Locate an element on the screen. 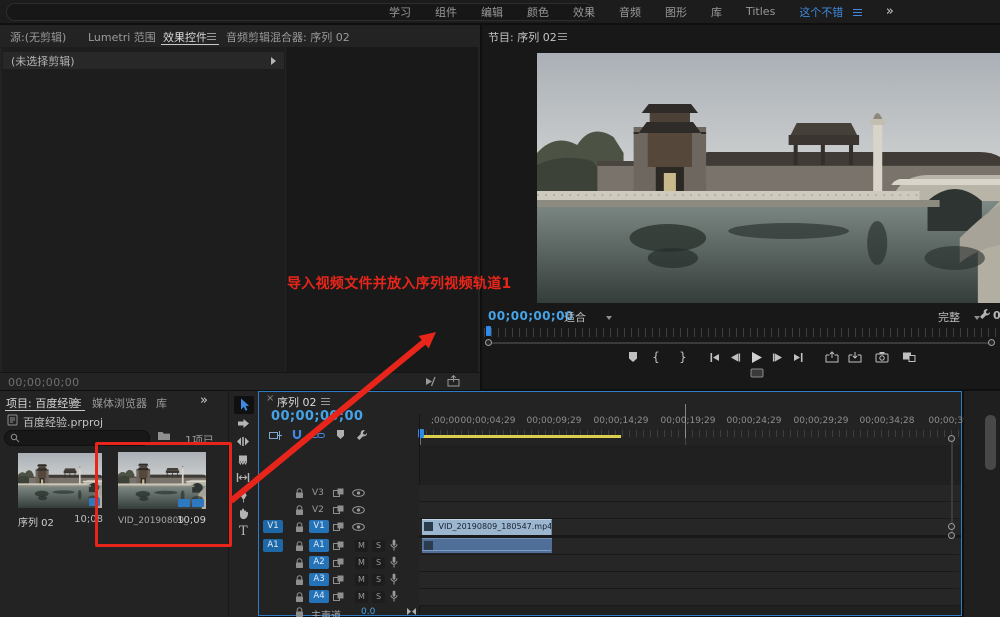  workspace-tab-active: 这个不错 is located at coordinates (821, 12).